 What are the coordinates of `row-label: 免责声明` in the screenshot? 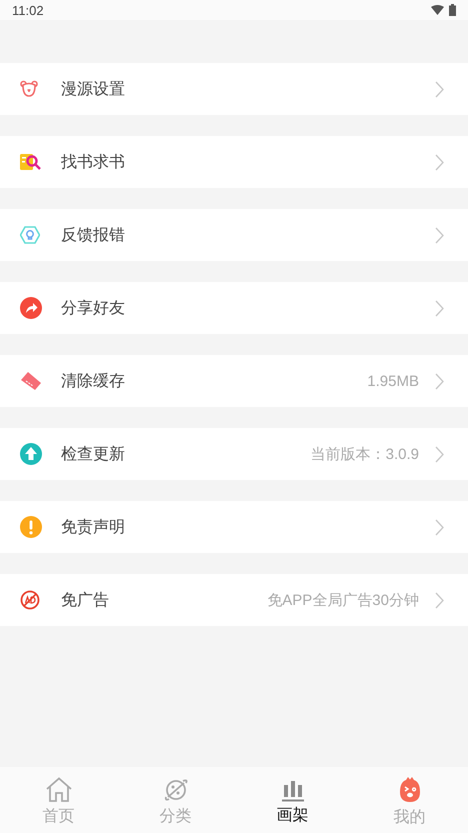 It's located at (93, 527).